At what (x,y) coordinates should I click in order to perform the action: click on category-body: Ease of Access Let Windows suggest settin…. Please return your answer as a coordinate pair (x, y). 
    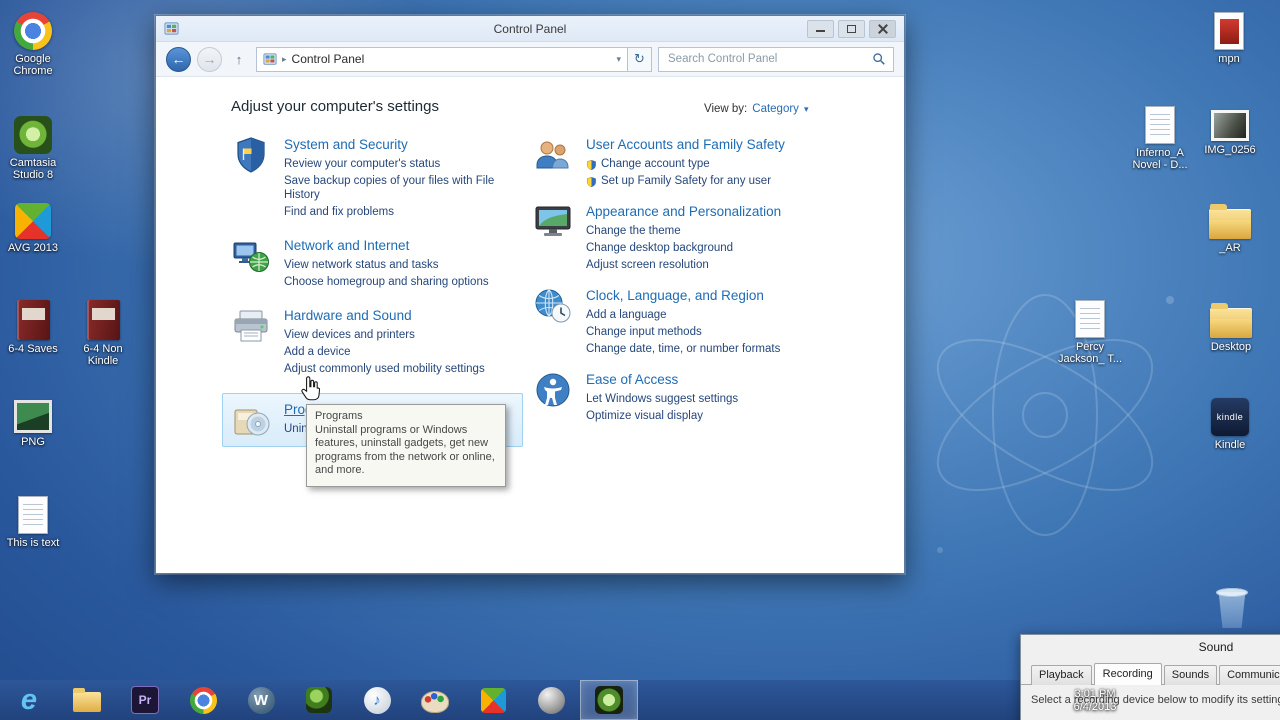
    Looking at the image, I should click on (705, 398).